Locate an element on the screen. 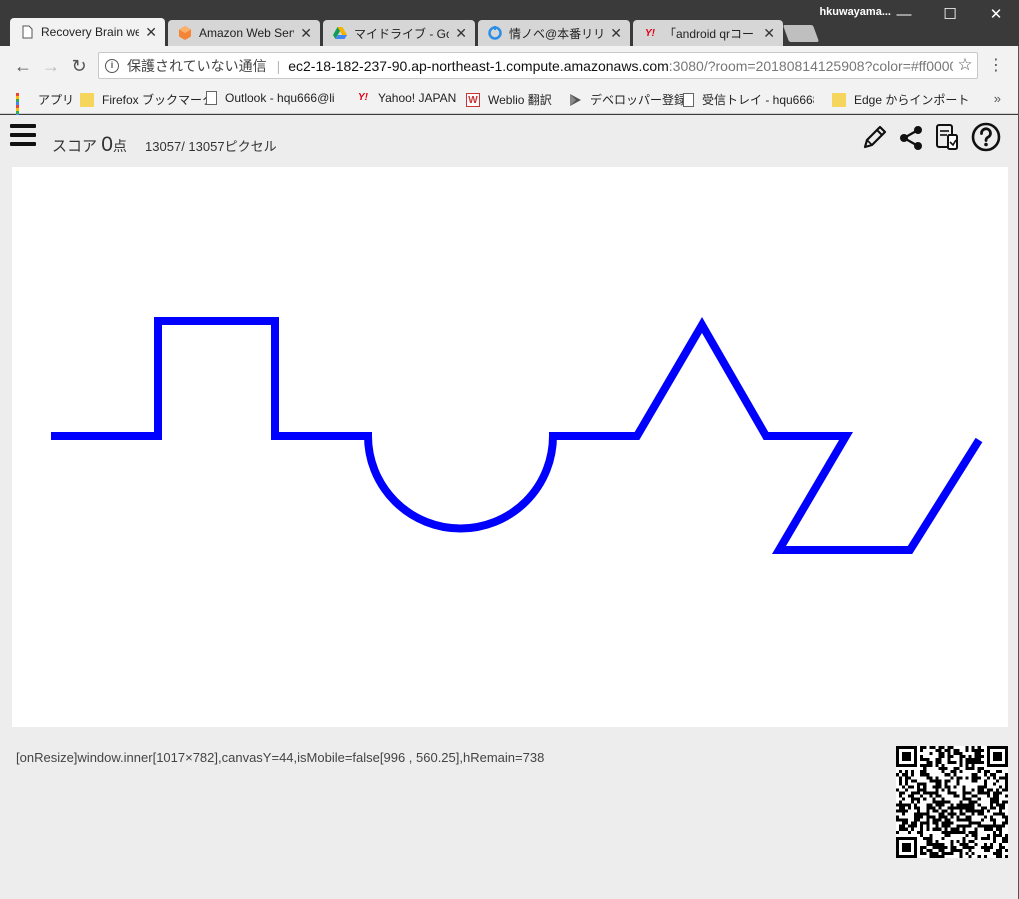 Image resolution: width=1019 pixels, height=899 pixels. info-icon: i is located at coordinates (112, 65).